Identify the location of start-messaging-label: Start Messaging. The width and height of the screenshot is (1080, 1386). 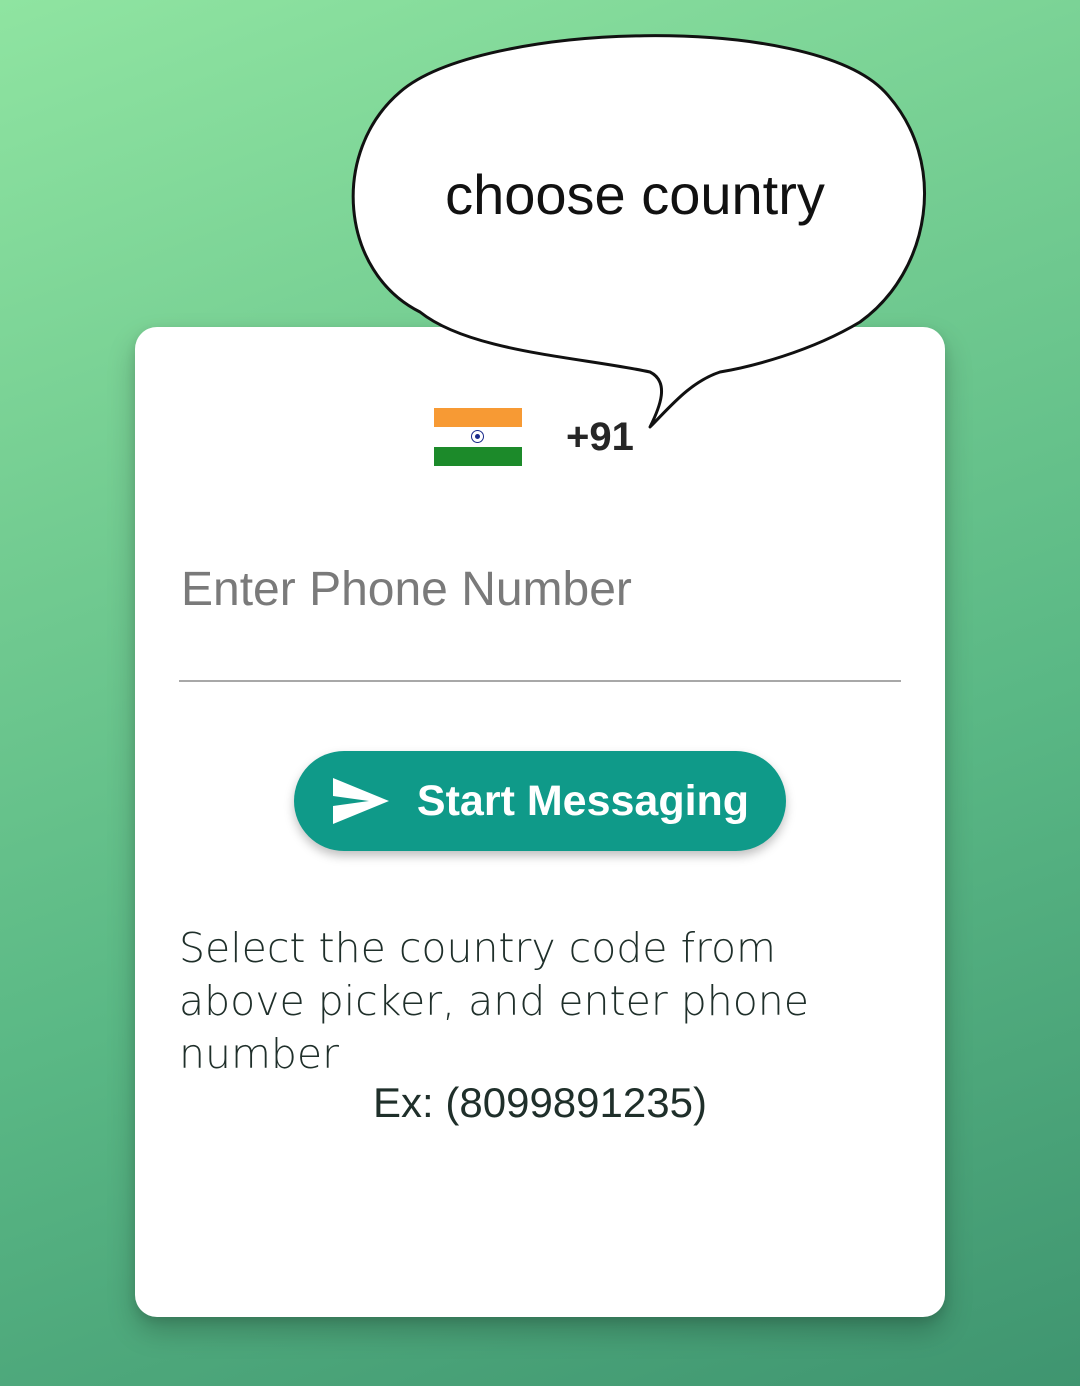
(583, 800).